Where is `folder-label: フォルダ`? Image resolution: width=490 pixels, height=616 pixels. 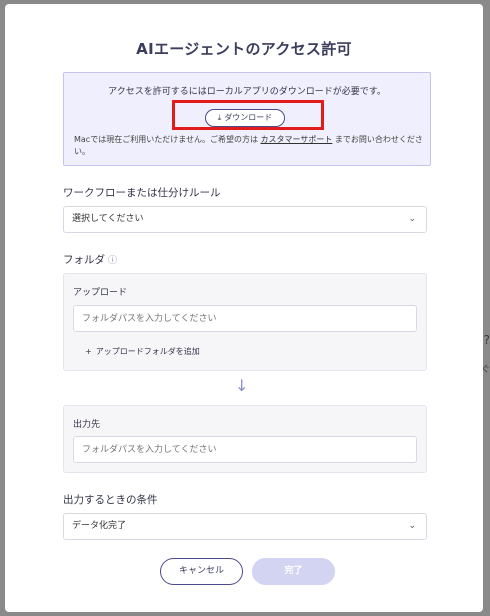 folder-label: フォルダ is located at coordinates (84, 260).